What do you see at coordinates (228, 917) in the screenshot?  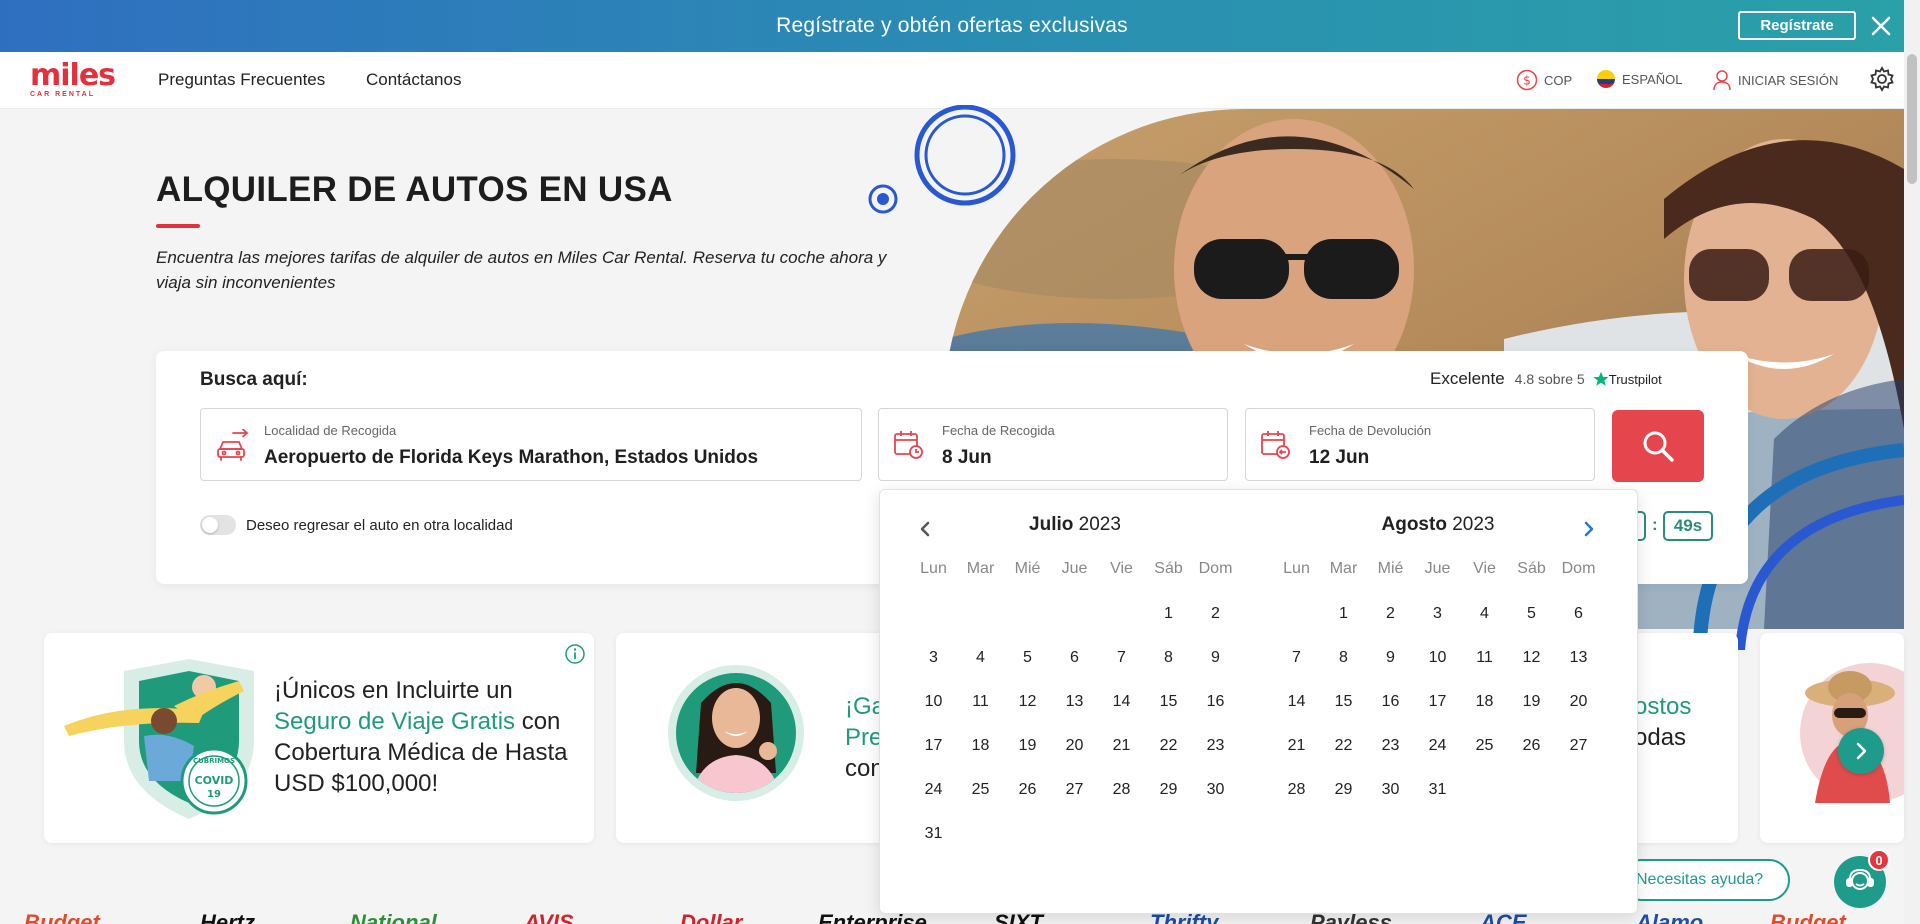 I see `brand-logo: Hertz` at bounding box center [228, 917].